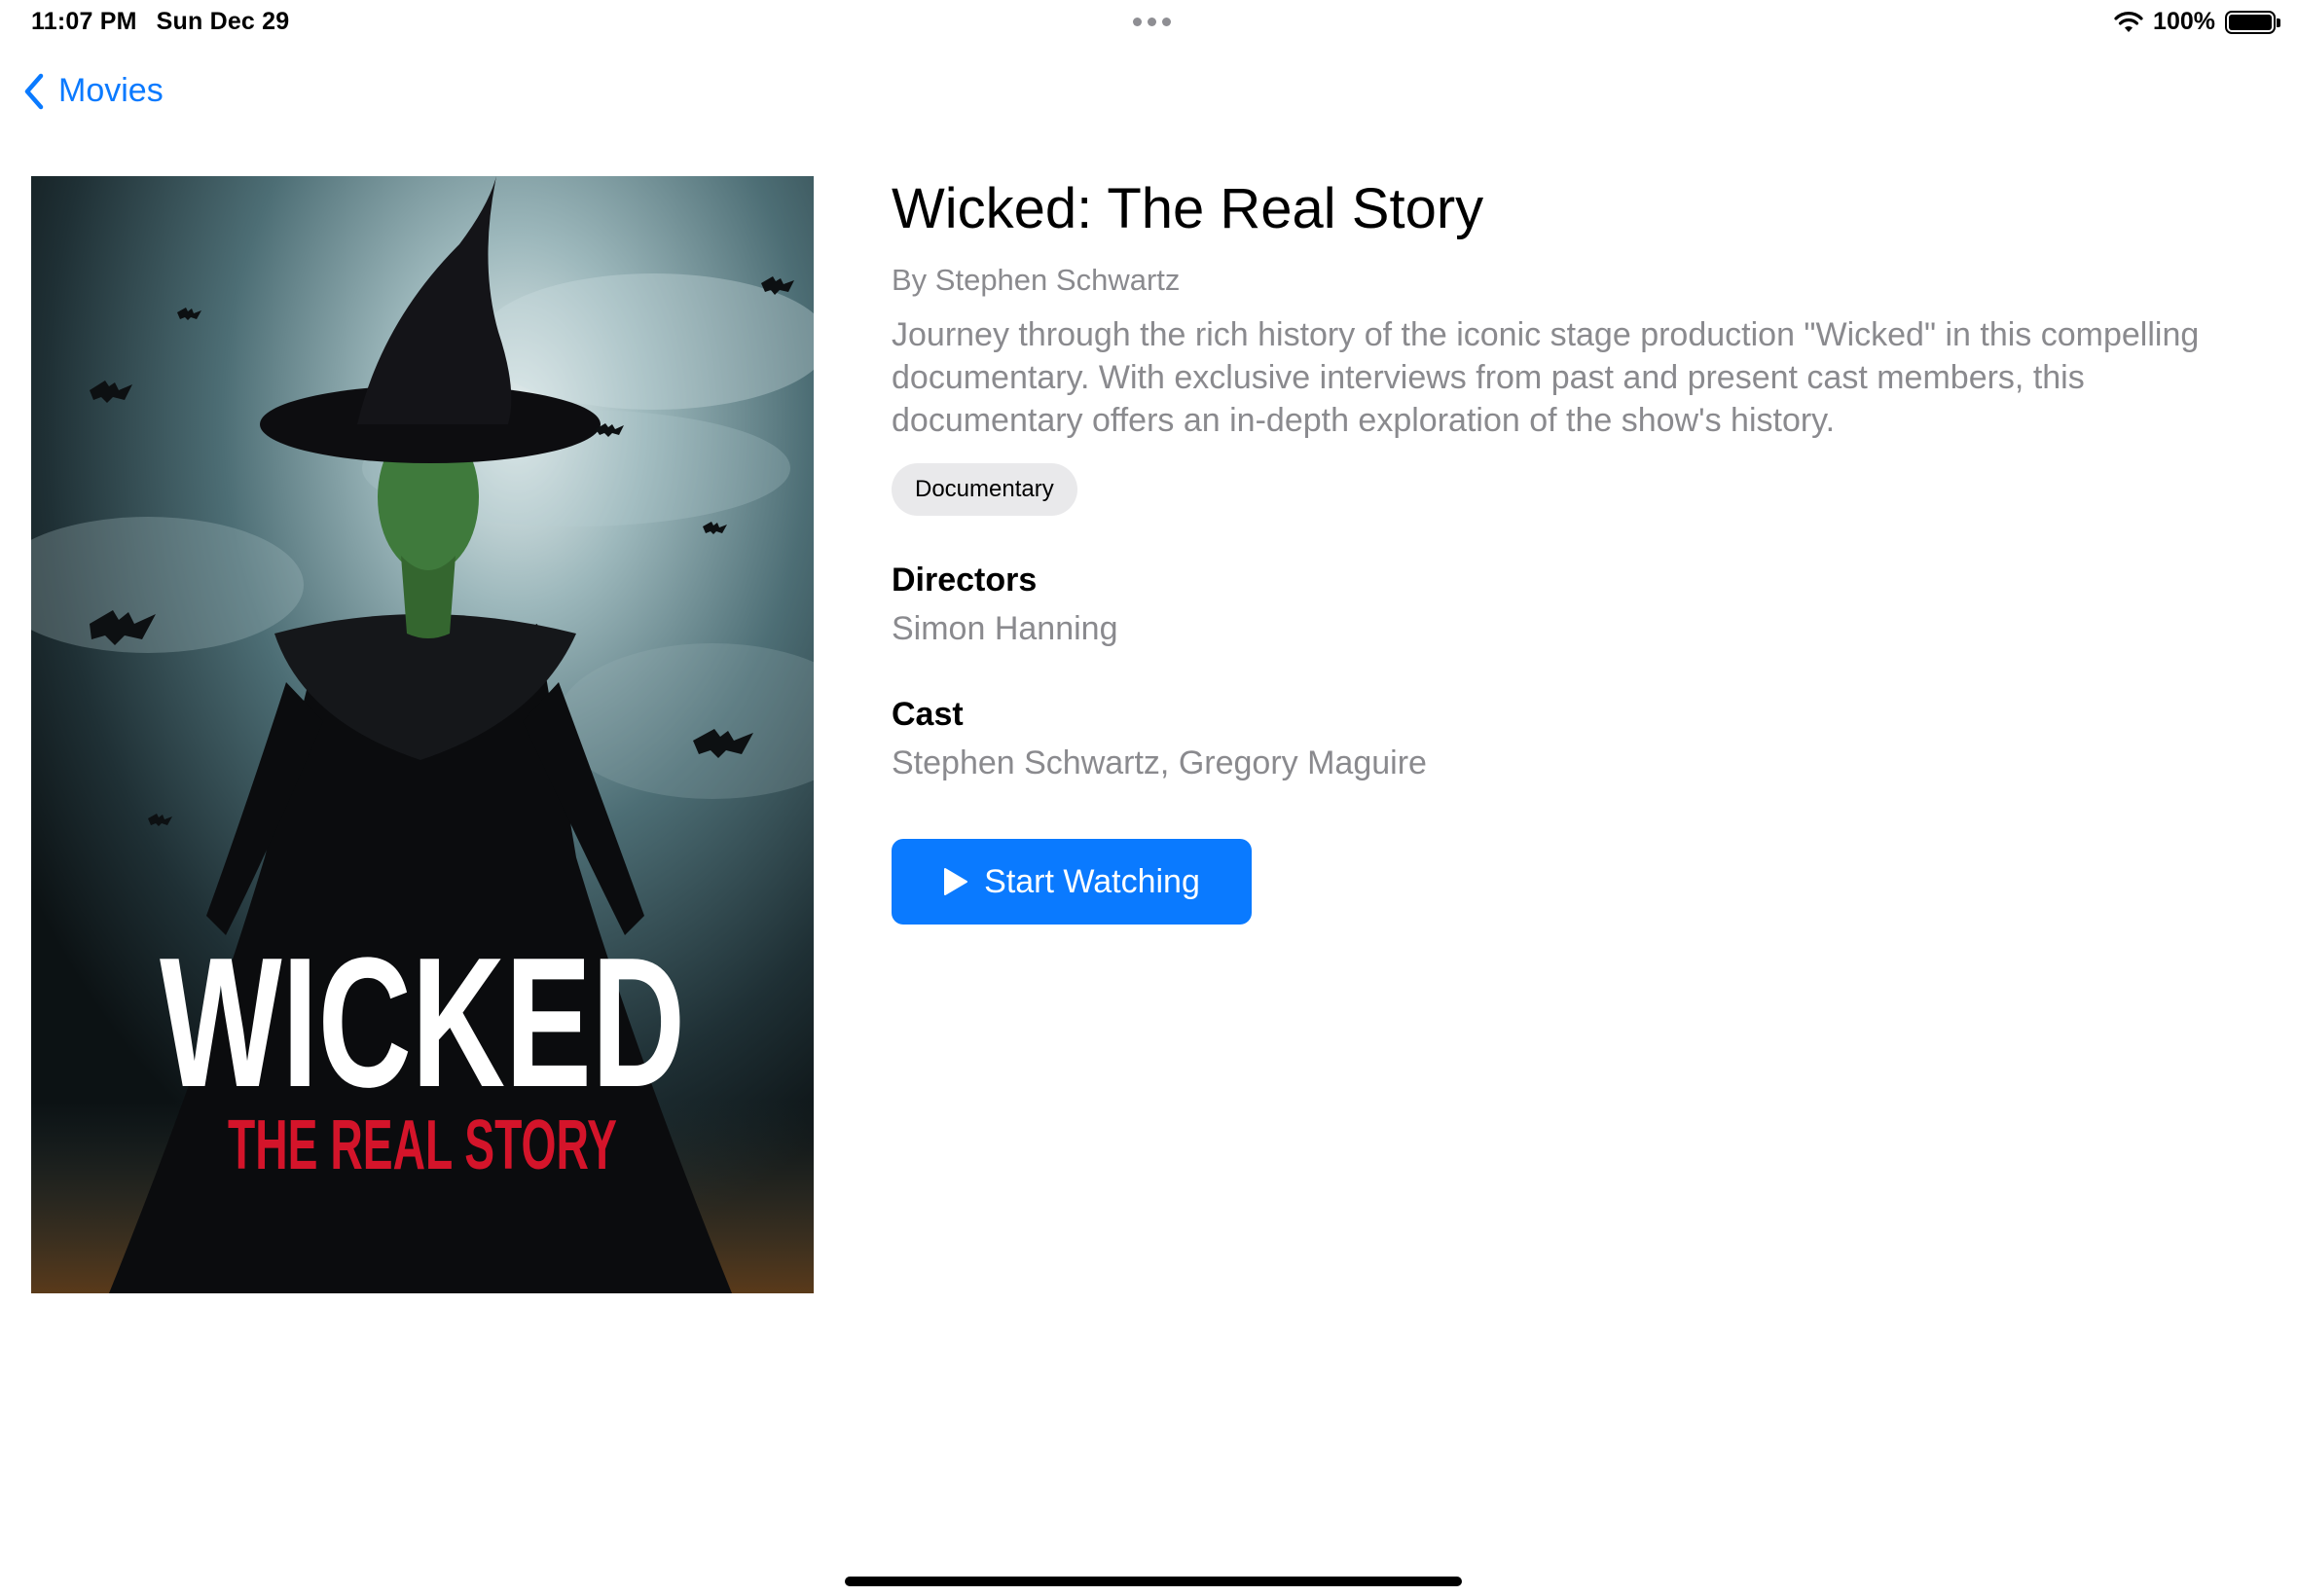  I want to click on movie-title: Wicked: The Real Story, so click(1188, 208).